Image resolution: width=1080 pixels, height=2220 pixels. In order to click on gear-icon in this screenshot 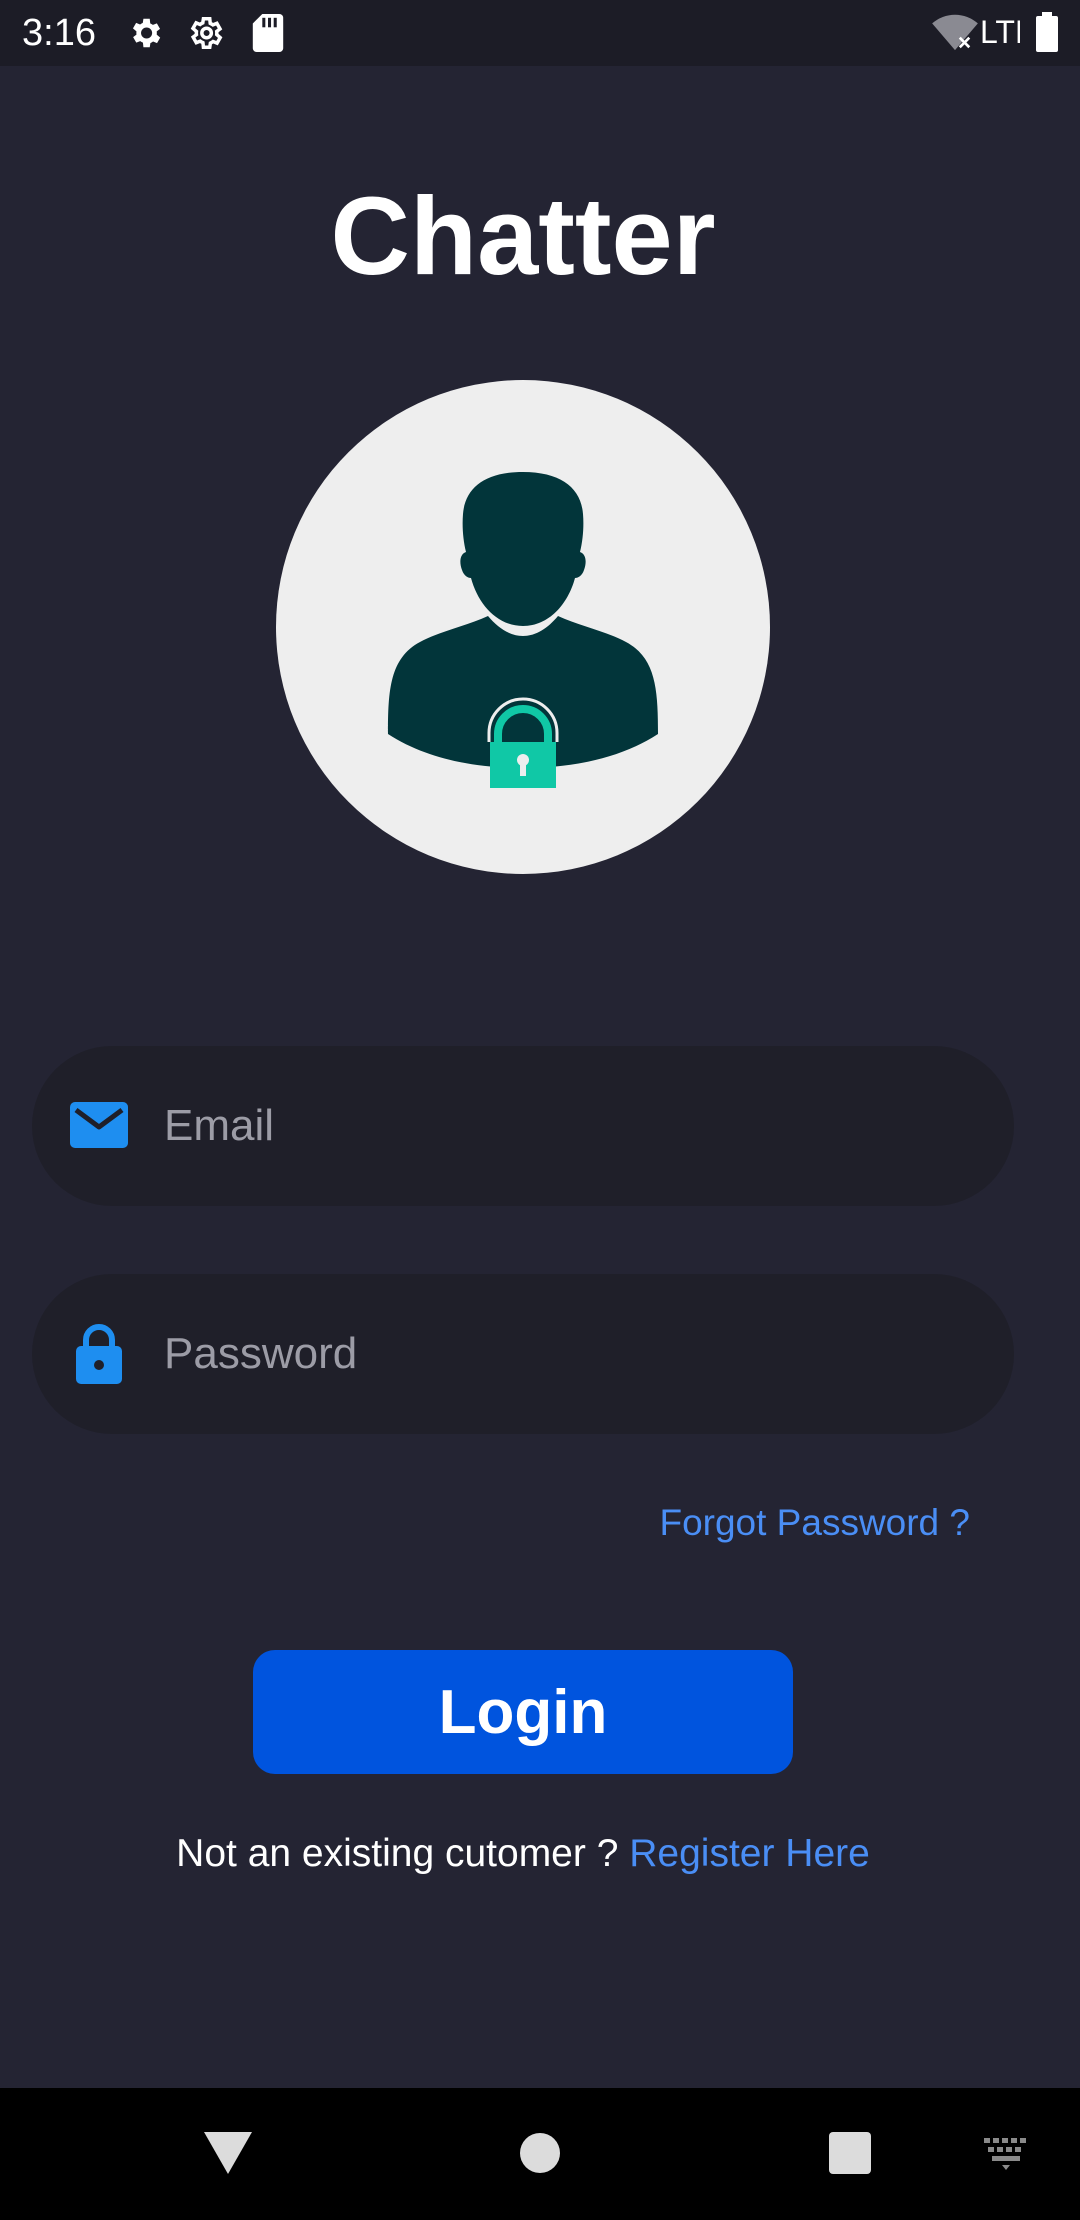, I will do `click(145, 35)`.